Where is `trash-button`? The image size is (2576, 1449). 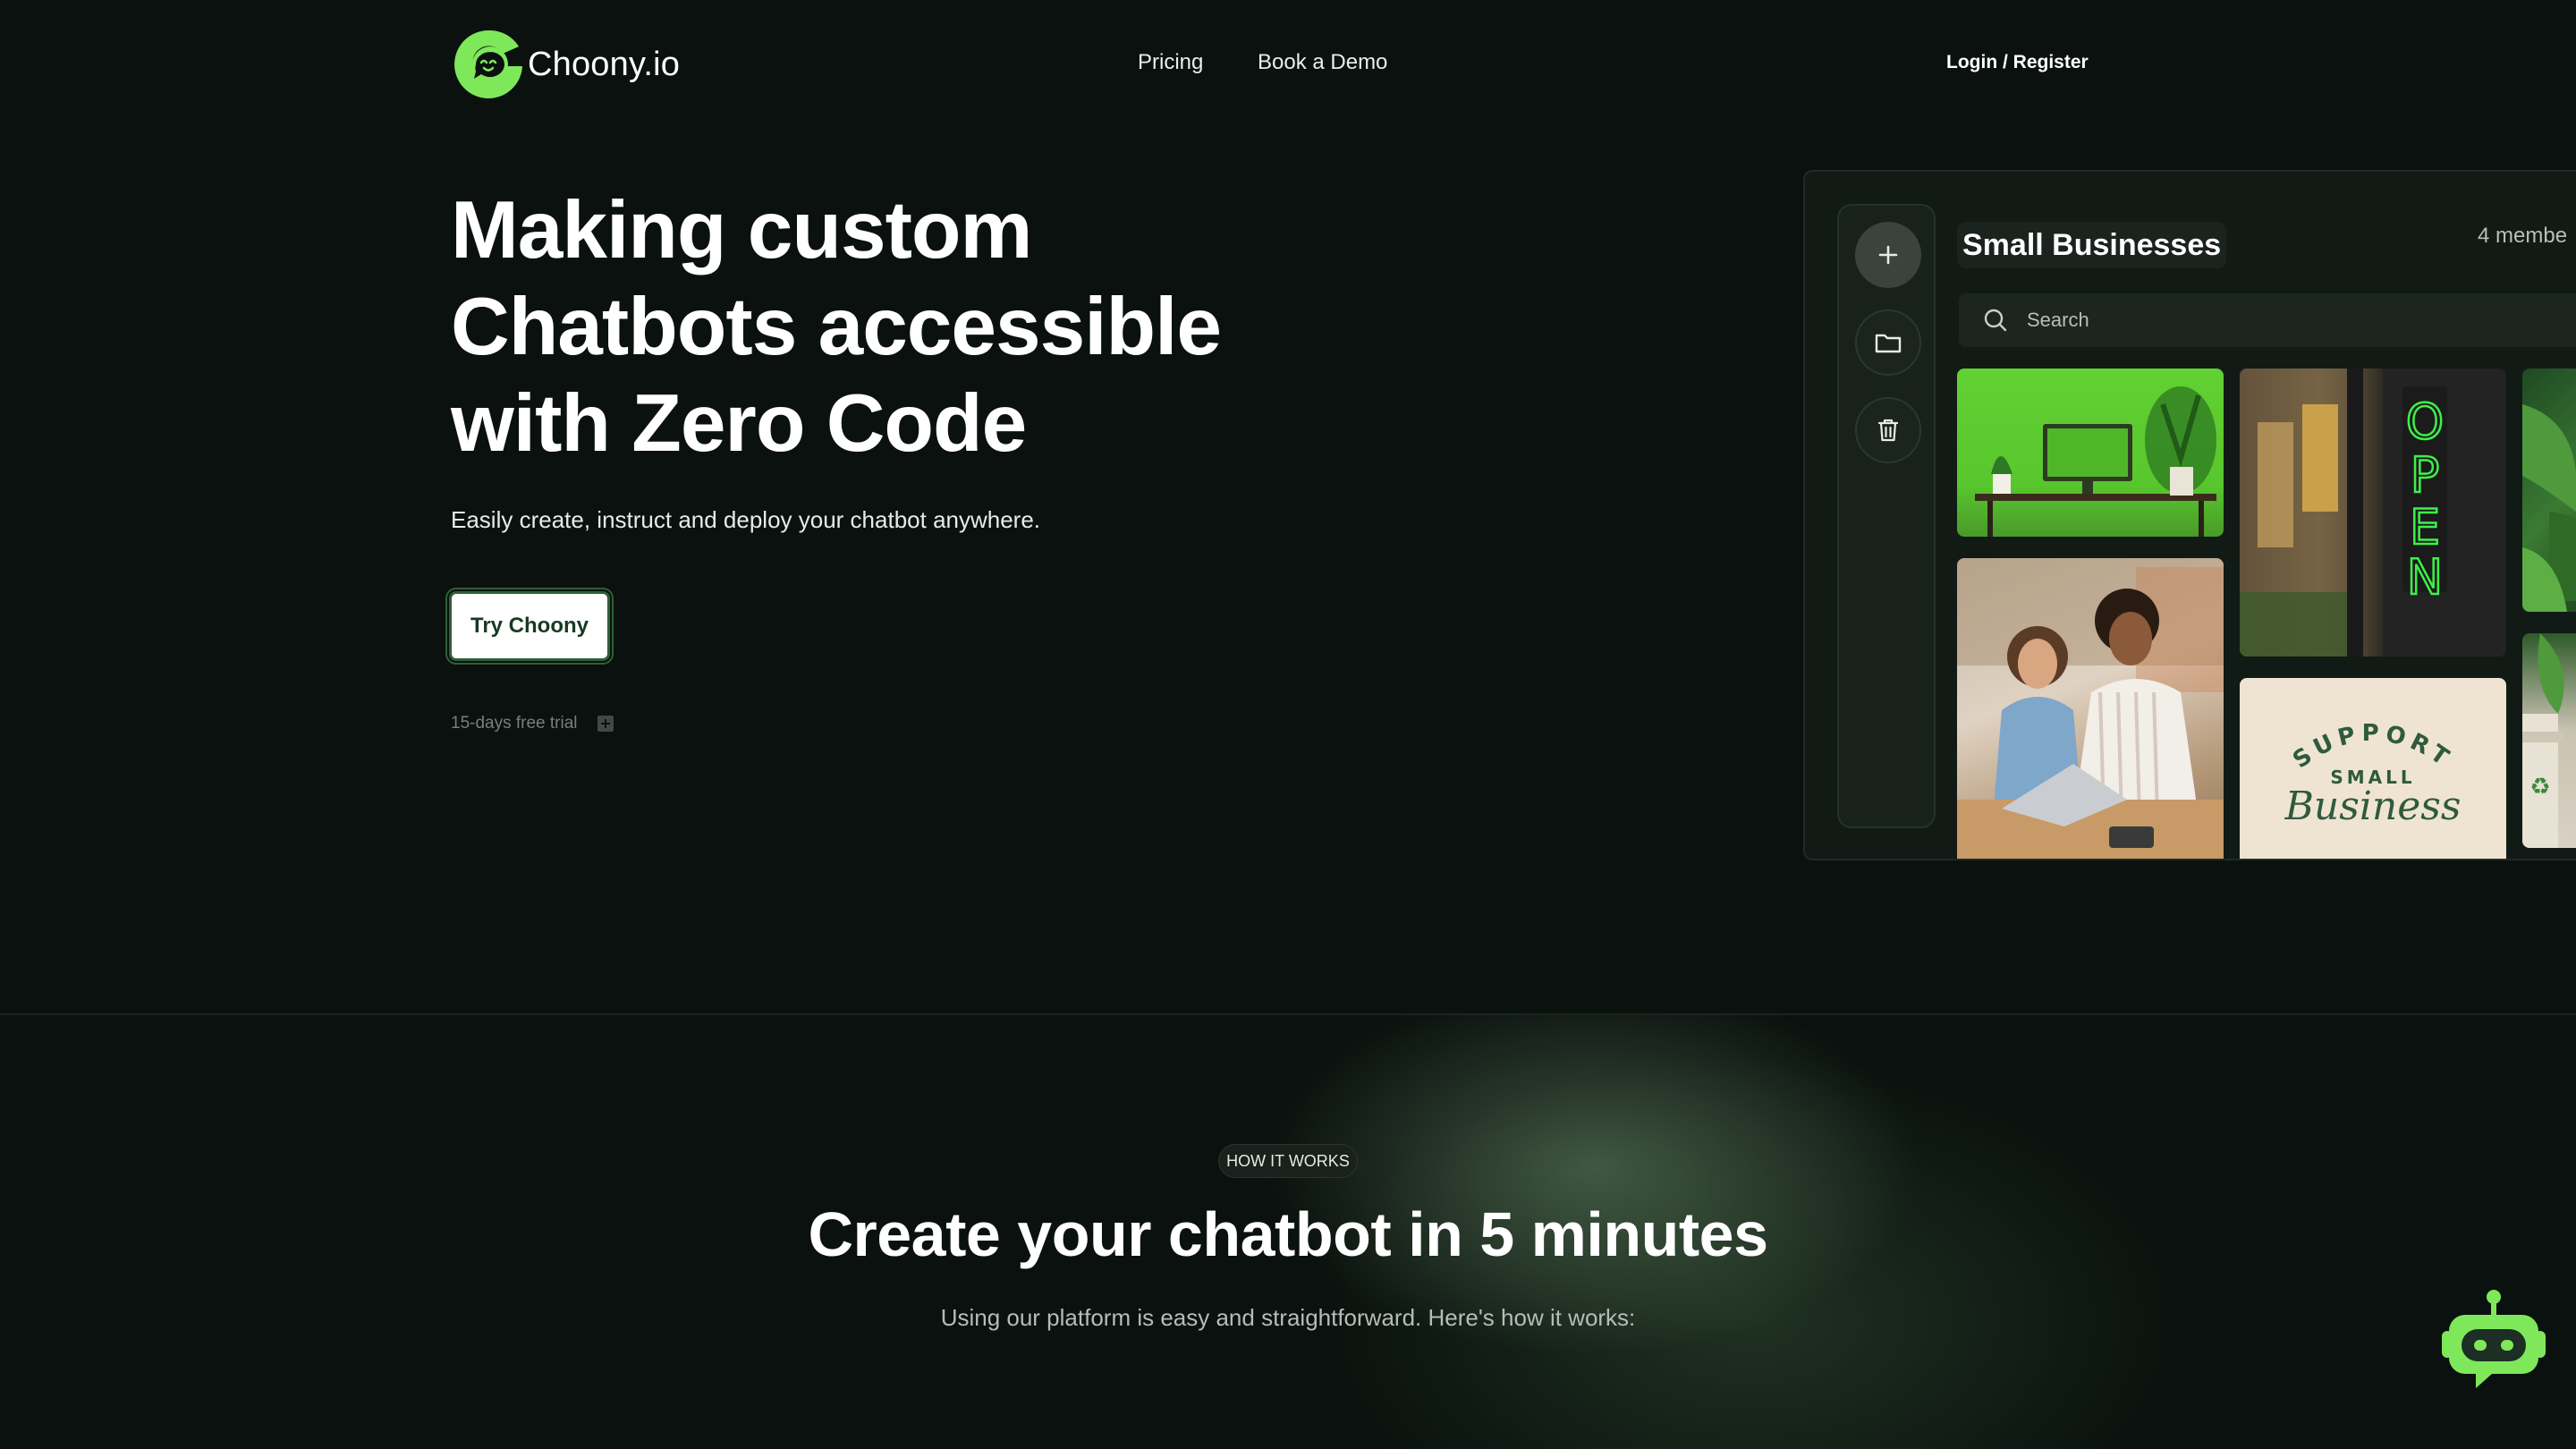 trash-button is located at coordinates (1888, 430).